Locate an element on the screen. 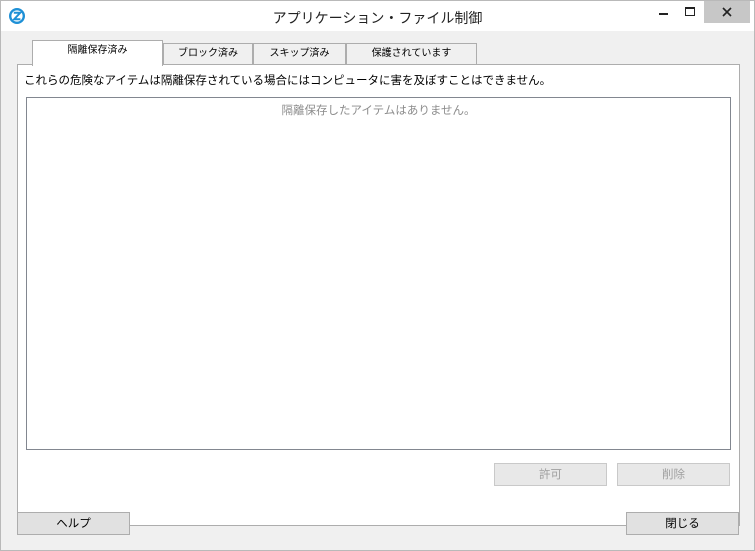 Image resolution: width=755 pixels, height=551 pixels. close-icon is located at coordinates (727, 12).